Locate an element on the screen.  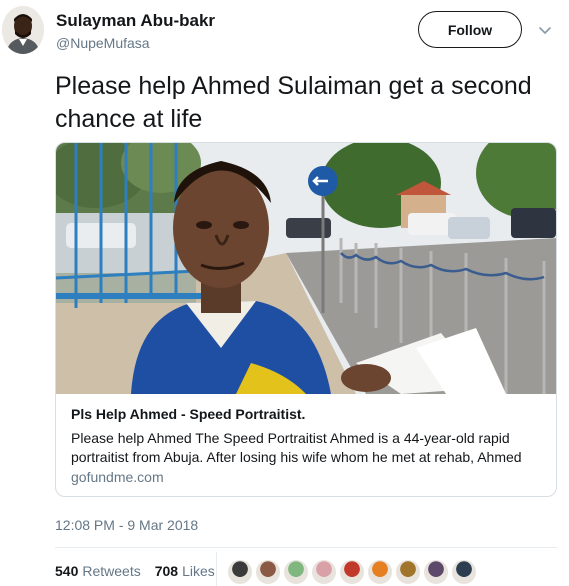
card-domain: gofundme.com is located at coordinates (117, 477).